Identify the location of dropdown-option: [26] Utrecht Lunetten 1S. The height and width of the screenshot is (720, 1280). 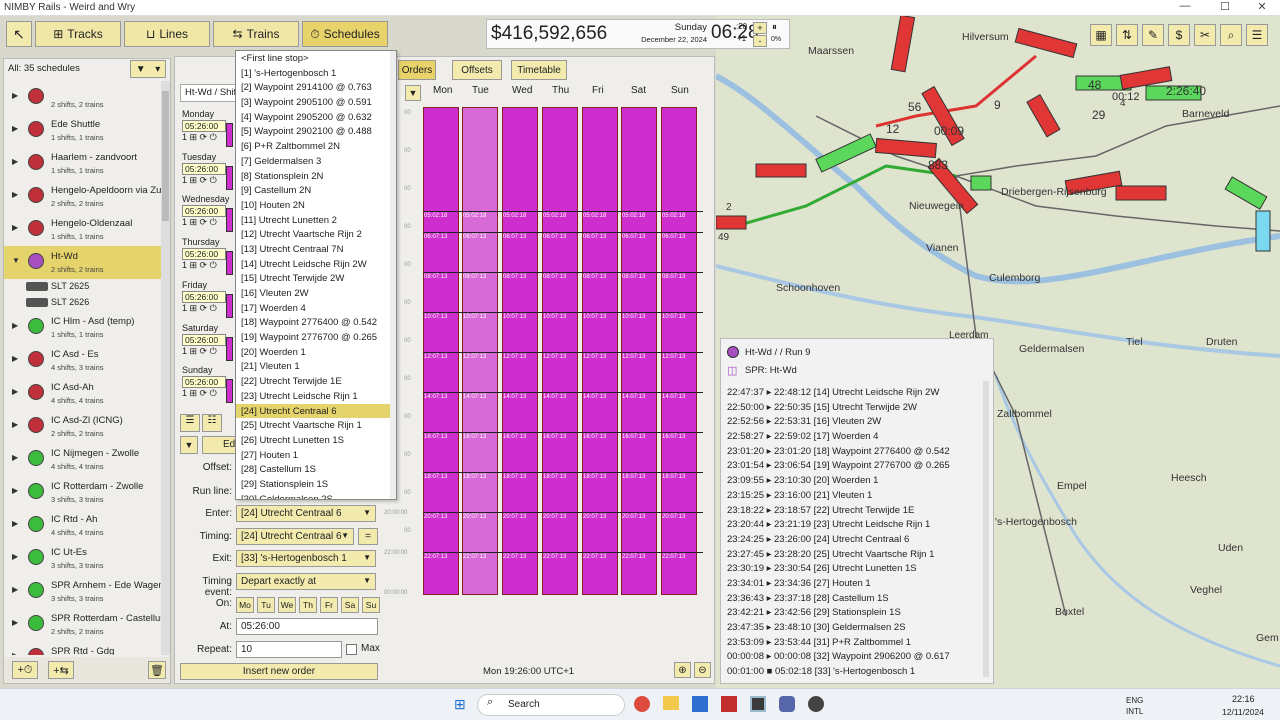
(316, 440).